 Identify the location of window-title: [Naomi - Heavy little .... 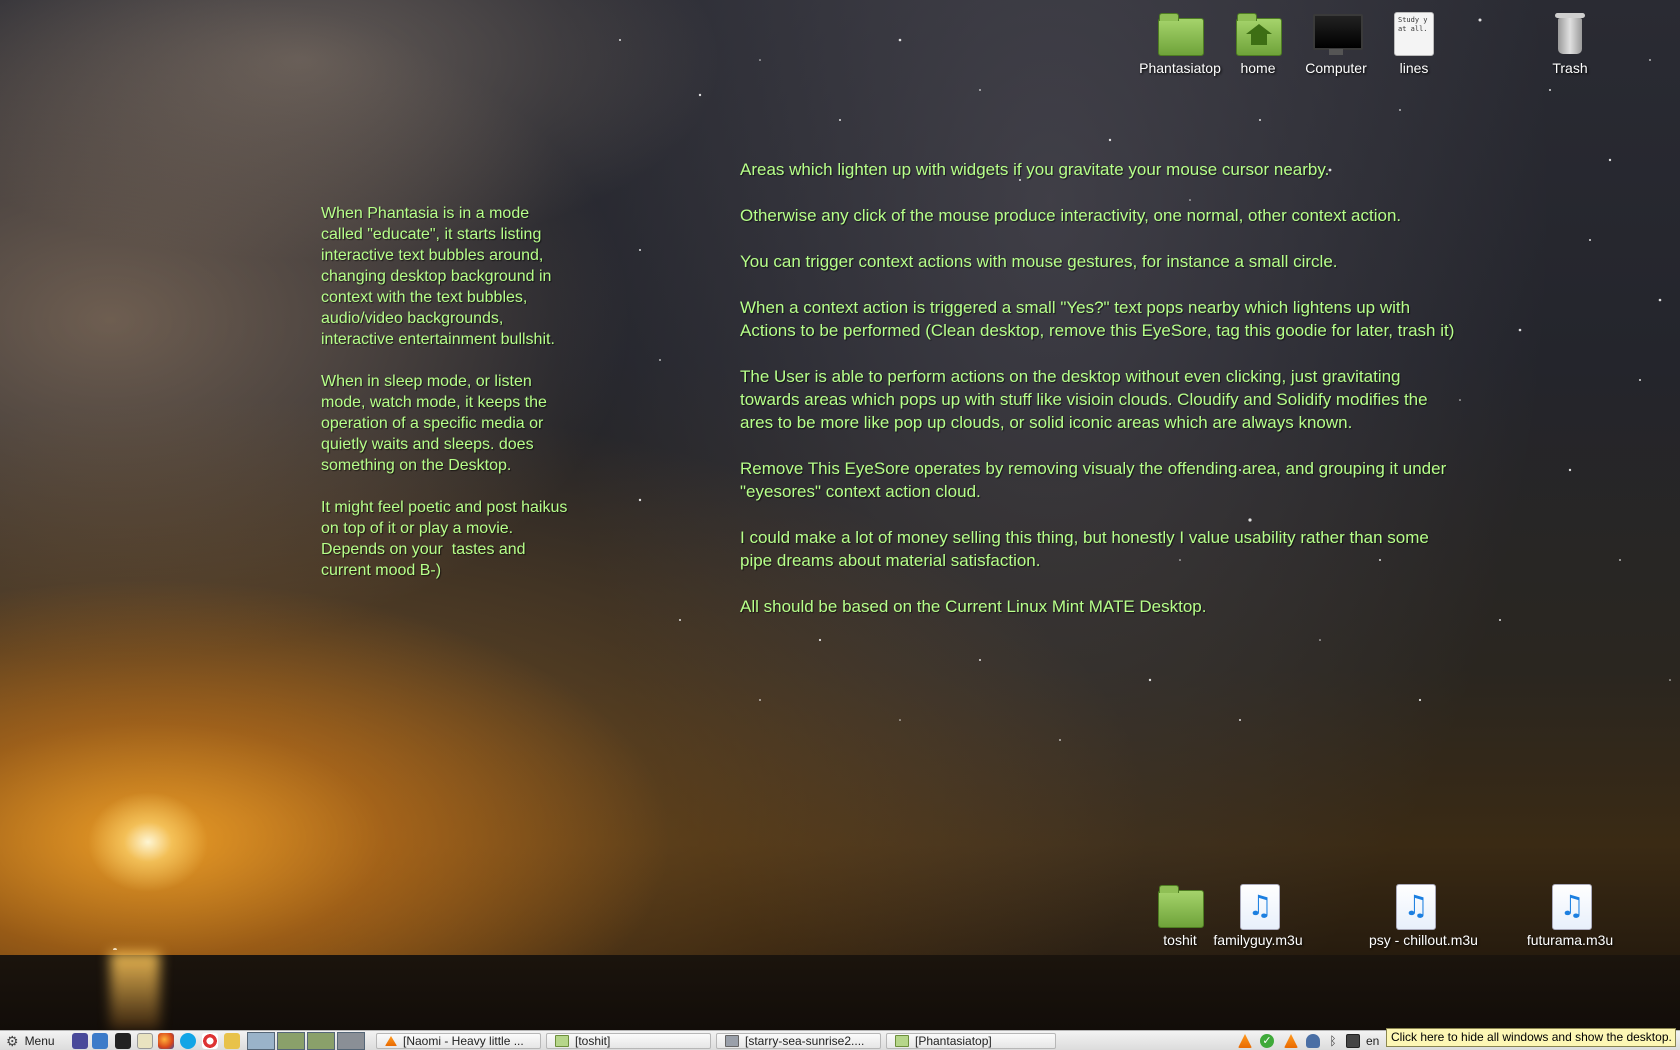
(463, 1041).